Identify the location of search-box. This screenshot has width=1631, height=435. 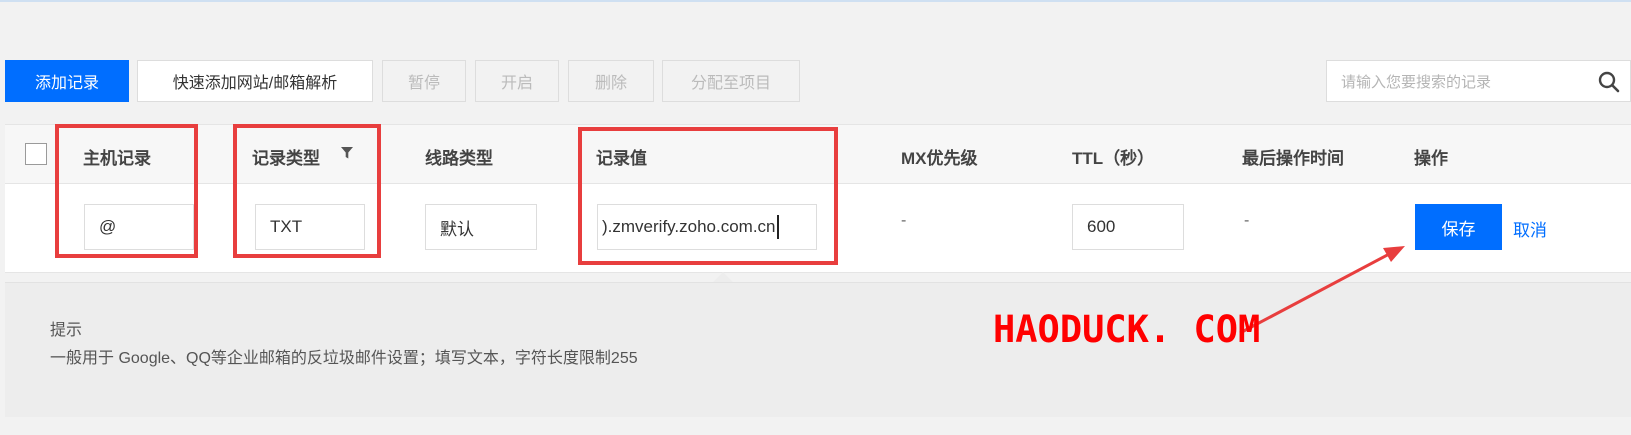
(1478, 81).